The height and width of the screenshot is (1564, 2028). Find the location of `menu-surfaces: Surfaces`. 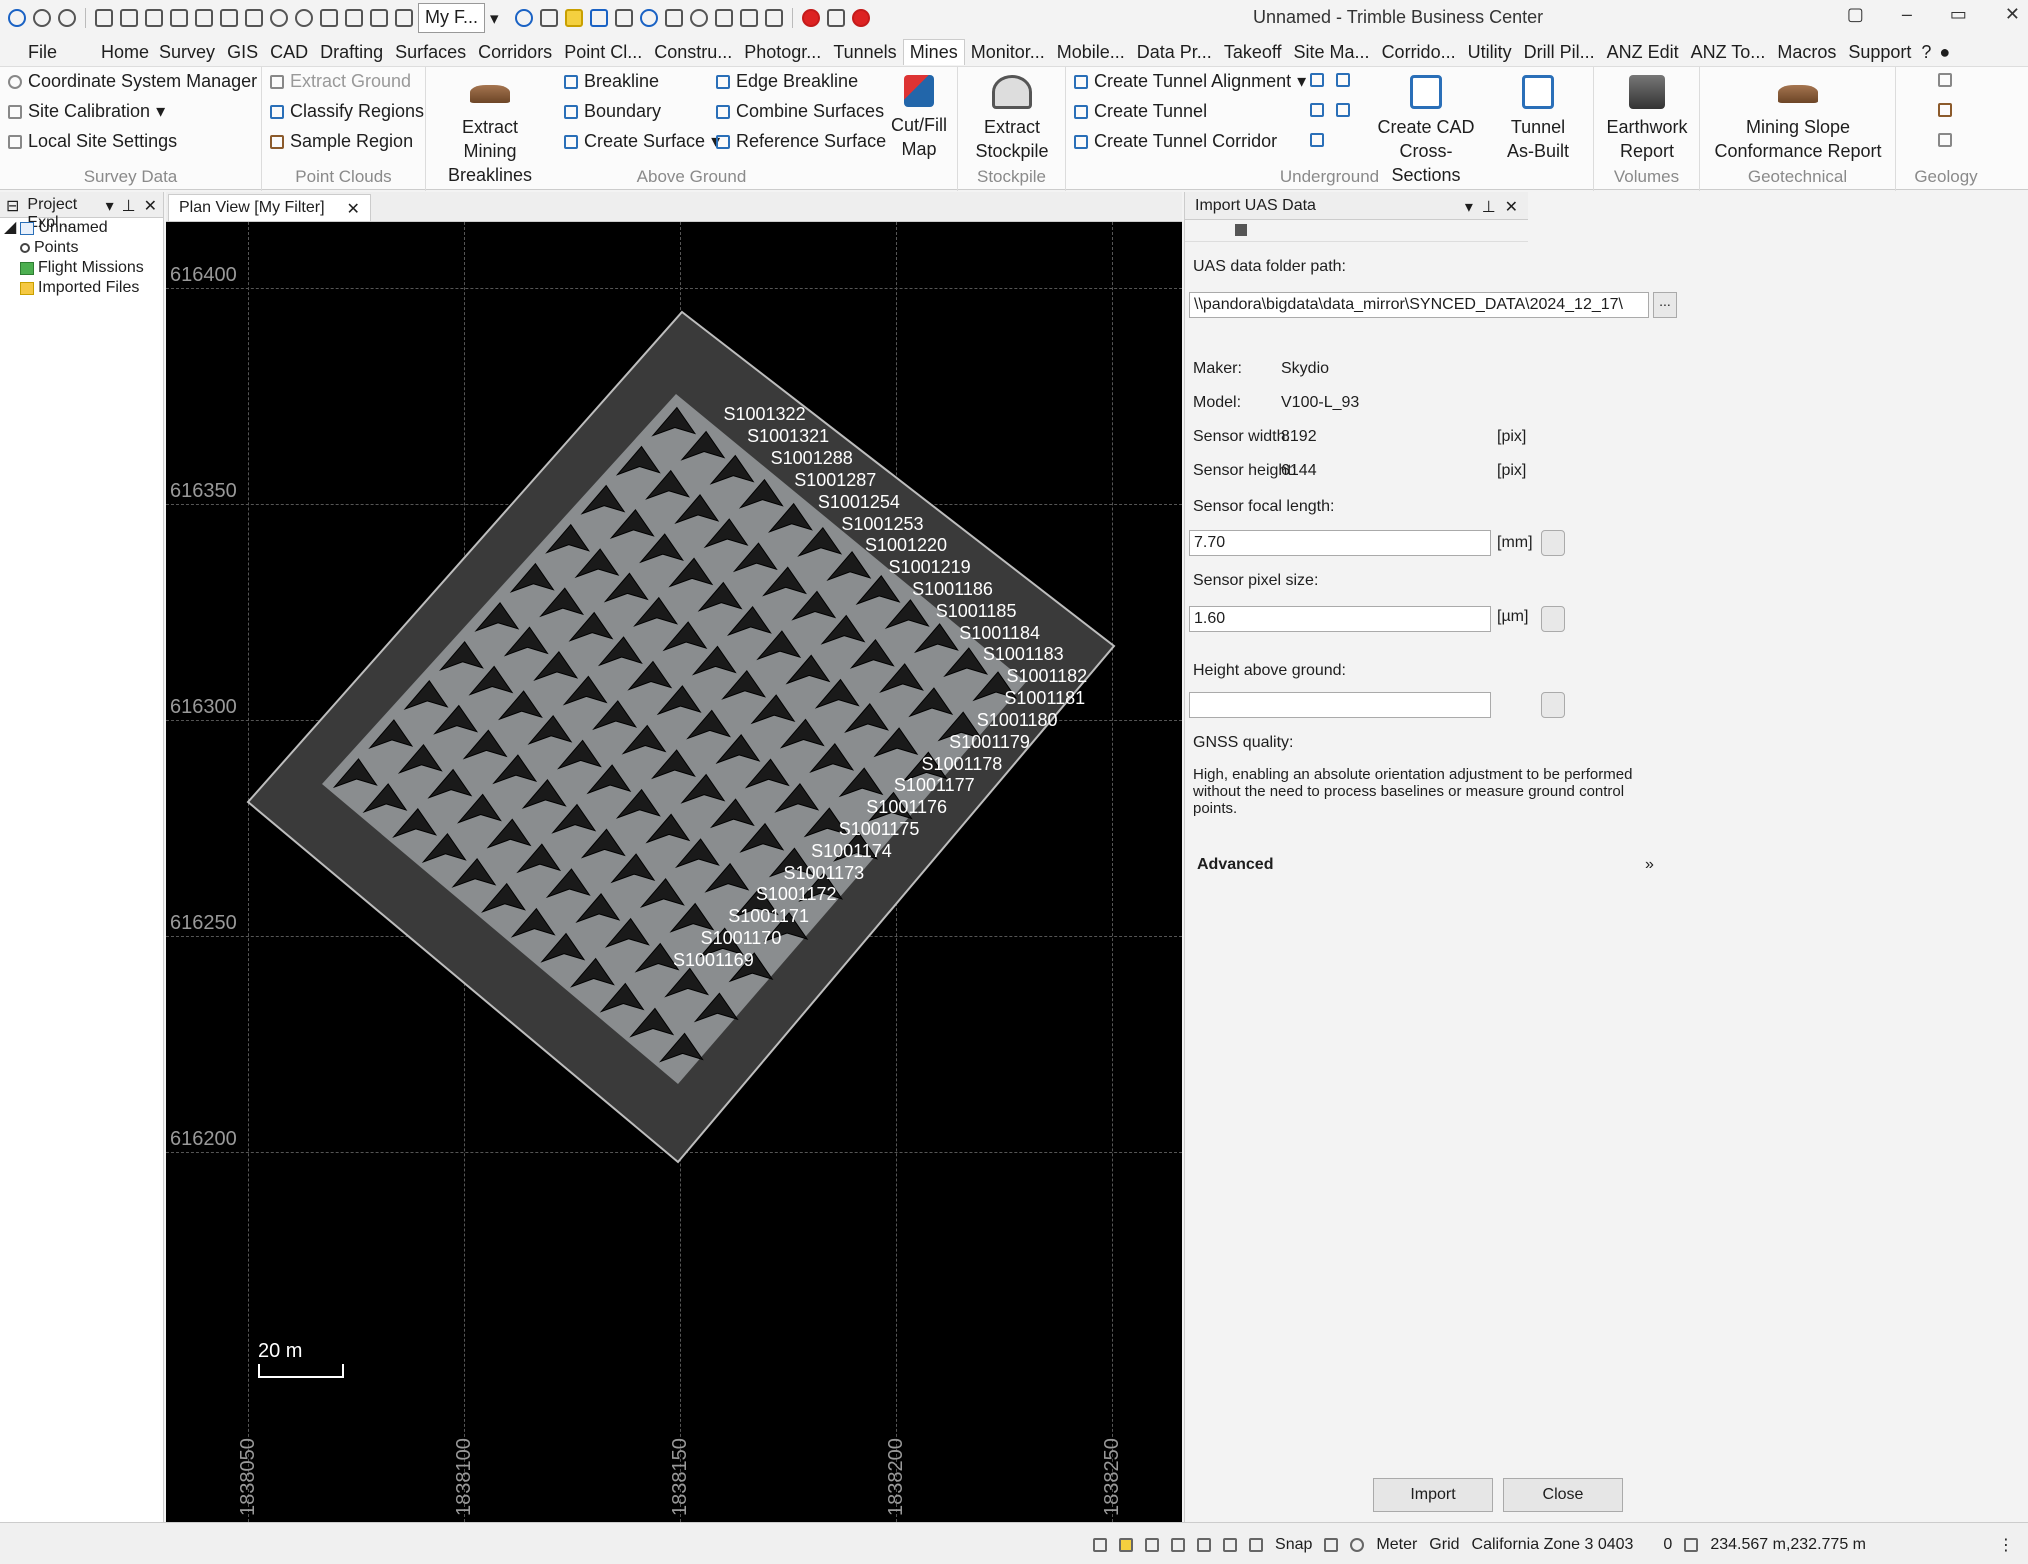

menu-surfaces: Surfaces is located at coordinates (430, 52).